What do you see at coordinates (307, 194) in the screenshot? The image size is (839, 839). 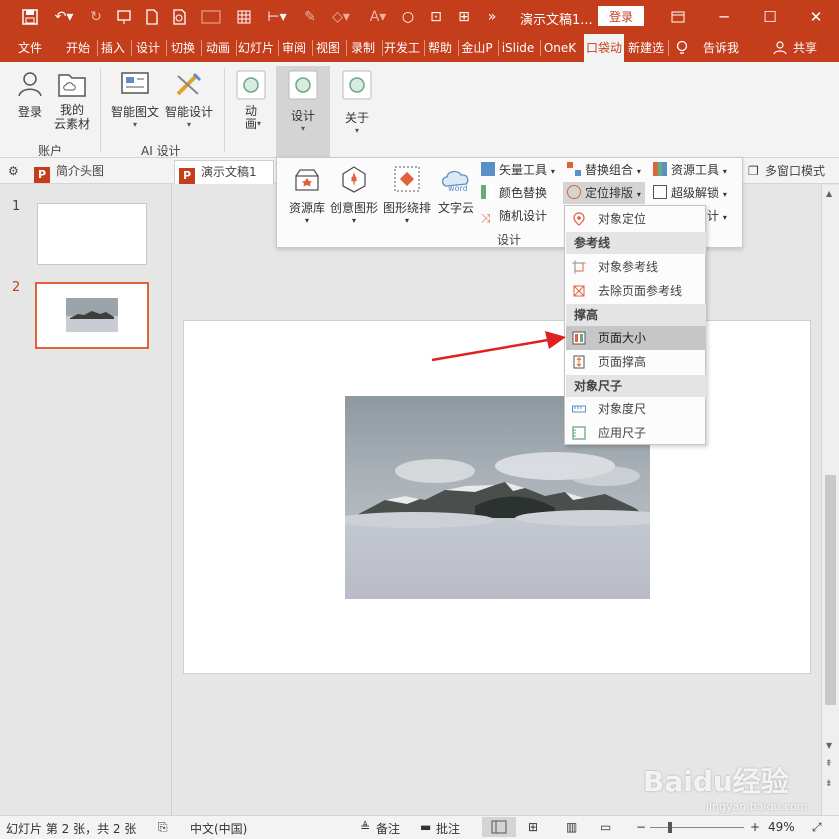 I see `resource-library-button: 资源库 ▾` at bounding box center [307, 194].